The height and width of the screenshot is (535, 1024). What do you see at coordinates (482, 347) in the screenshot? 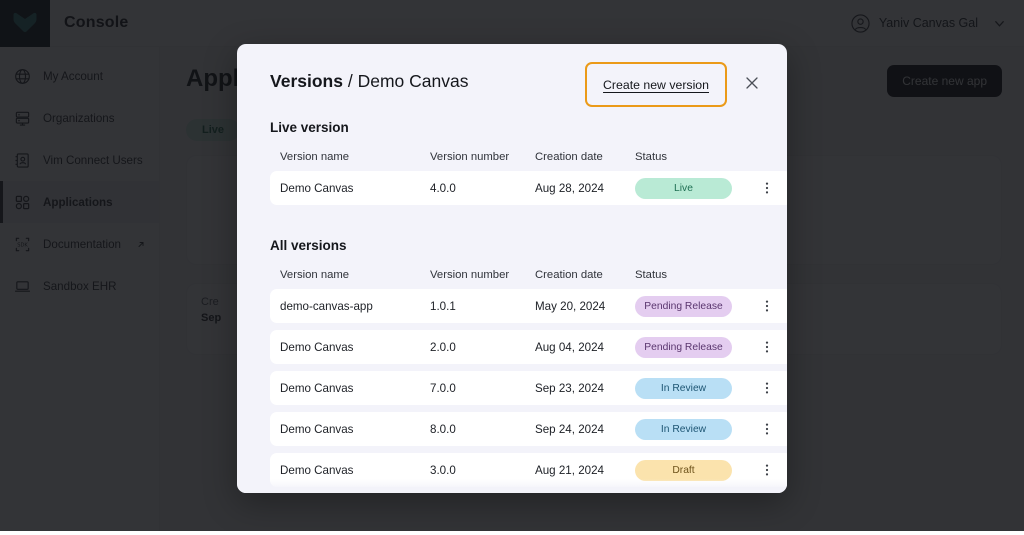
I see `cell-version-number: 2.0.0` at bounding box center [482, 347].